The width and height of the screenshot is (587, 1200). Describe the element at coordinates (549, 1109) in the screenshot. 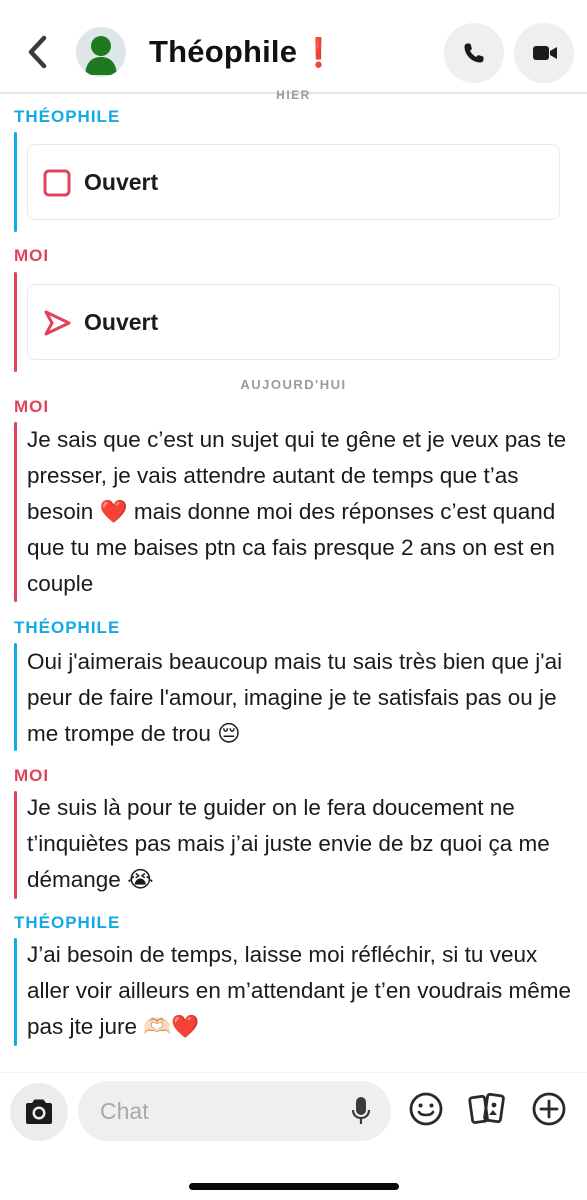

I see `plus-icon` at that location.